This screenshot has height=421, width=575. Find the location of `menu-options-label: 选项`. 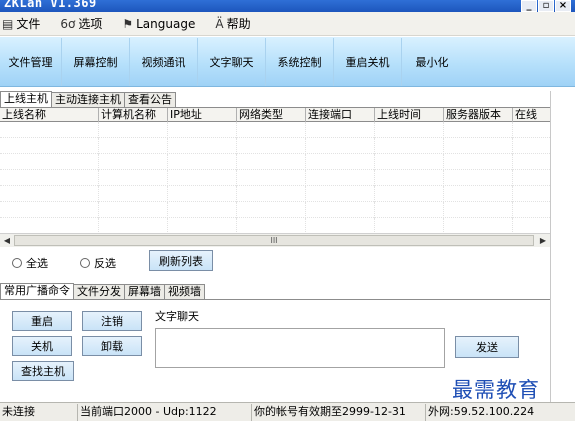

menu-options-label: 选项 is located at coordinates (90, 24).